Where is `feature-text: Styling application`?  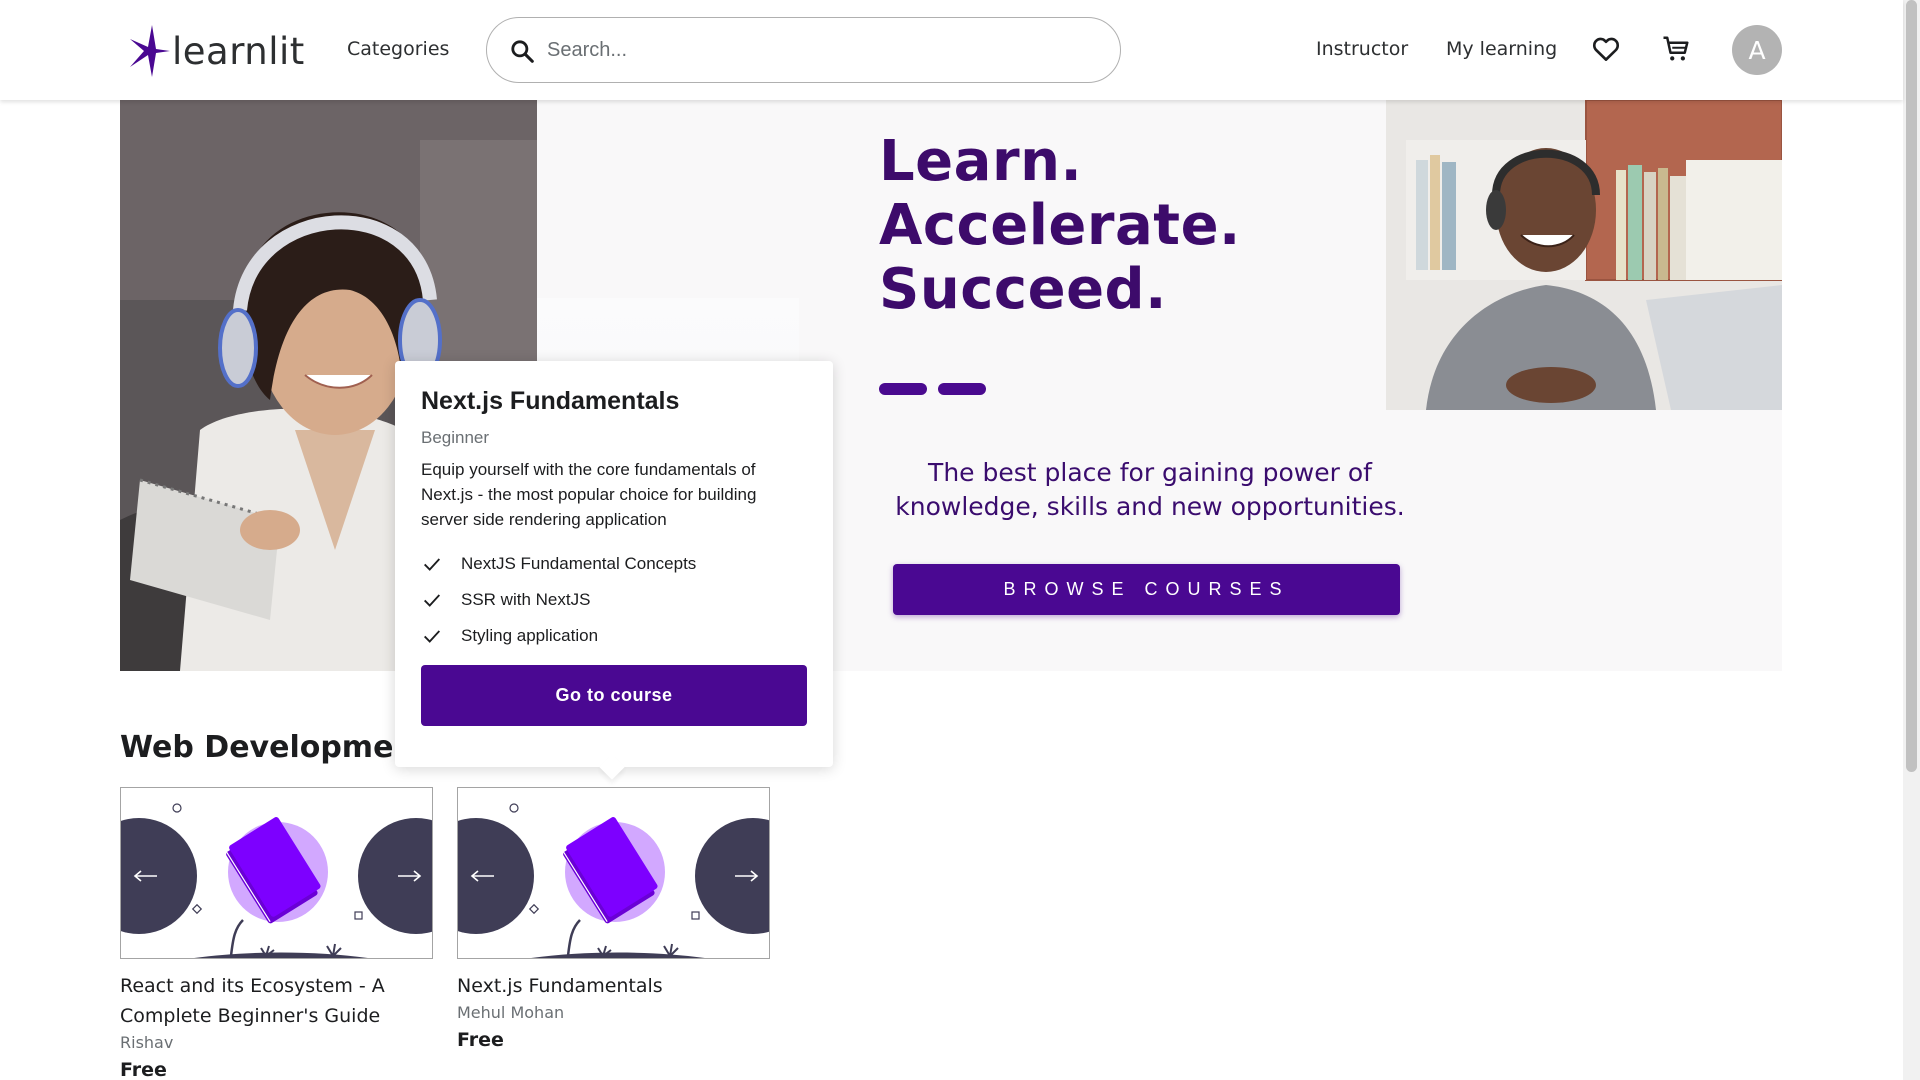 feature-text: Styling application is located at coordinates (530, 635).